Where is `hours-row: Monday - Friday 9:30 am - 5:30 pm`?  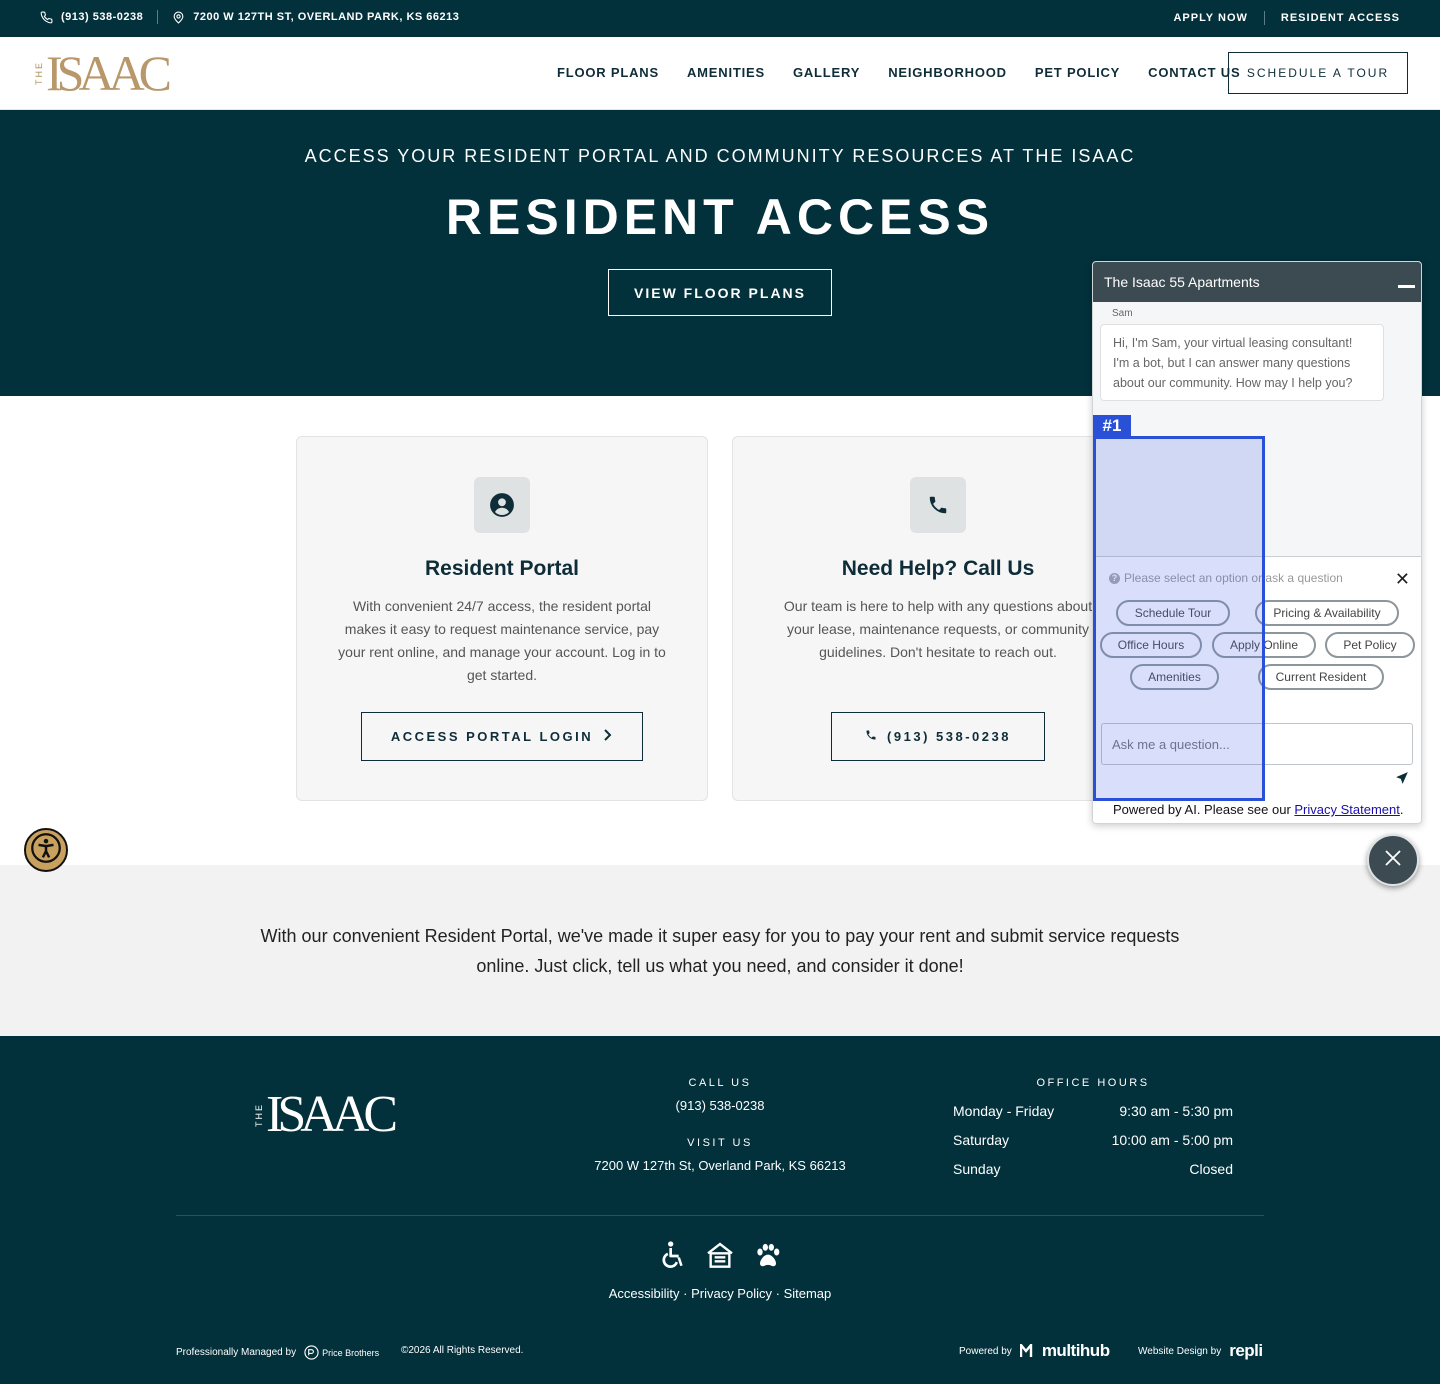
hours-row: Monday - Friday 9:30 am - 5:30 pm is located at coordinates (1093, 1117).